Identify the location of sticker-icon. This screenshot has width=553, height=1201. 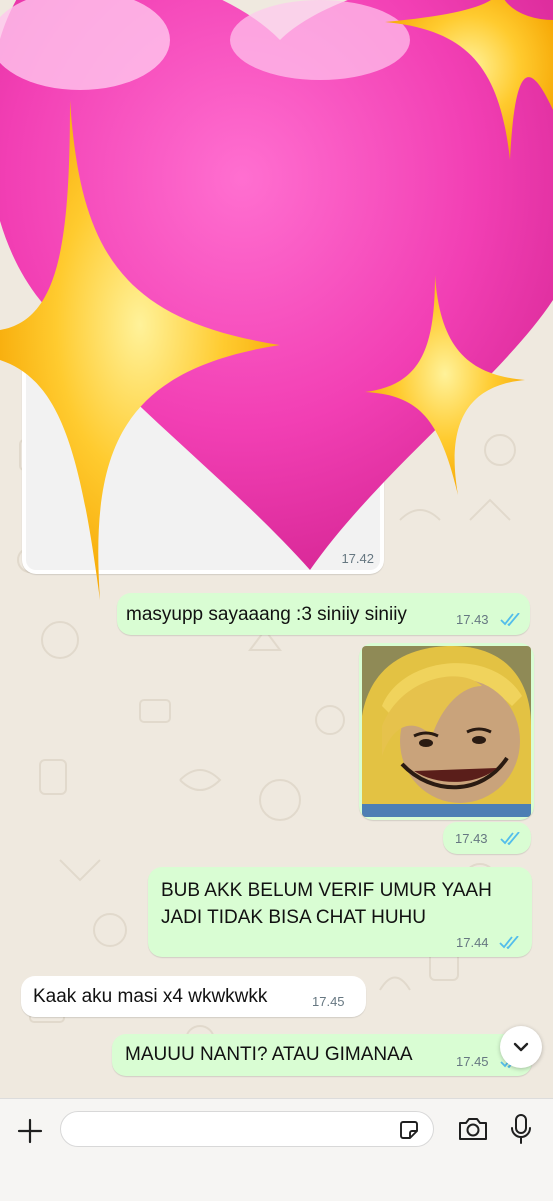
(409, 1130).